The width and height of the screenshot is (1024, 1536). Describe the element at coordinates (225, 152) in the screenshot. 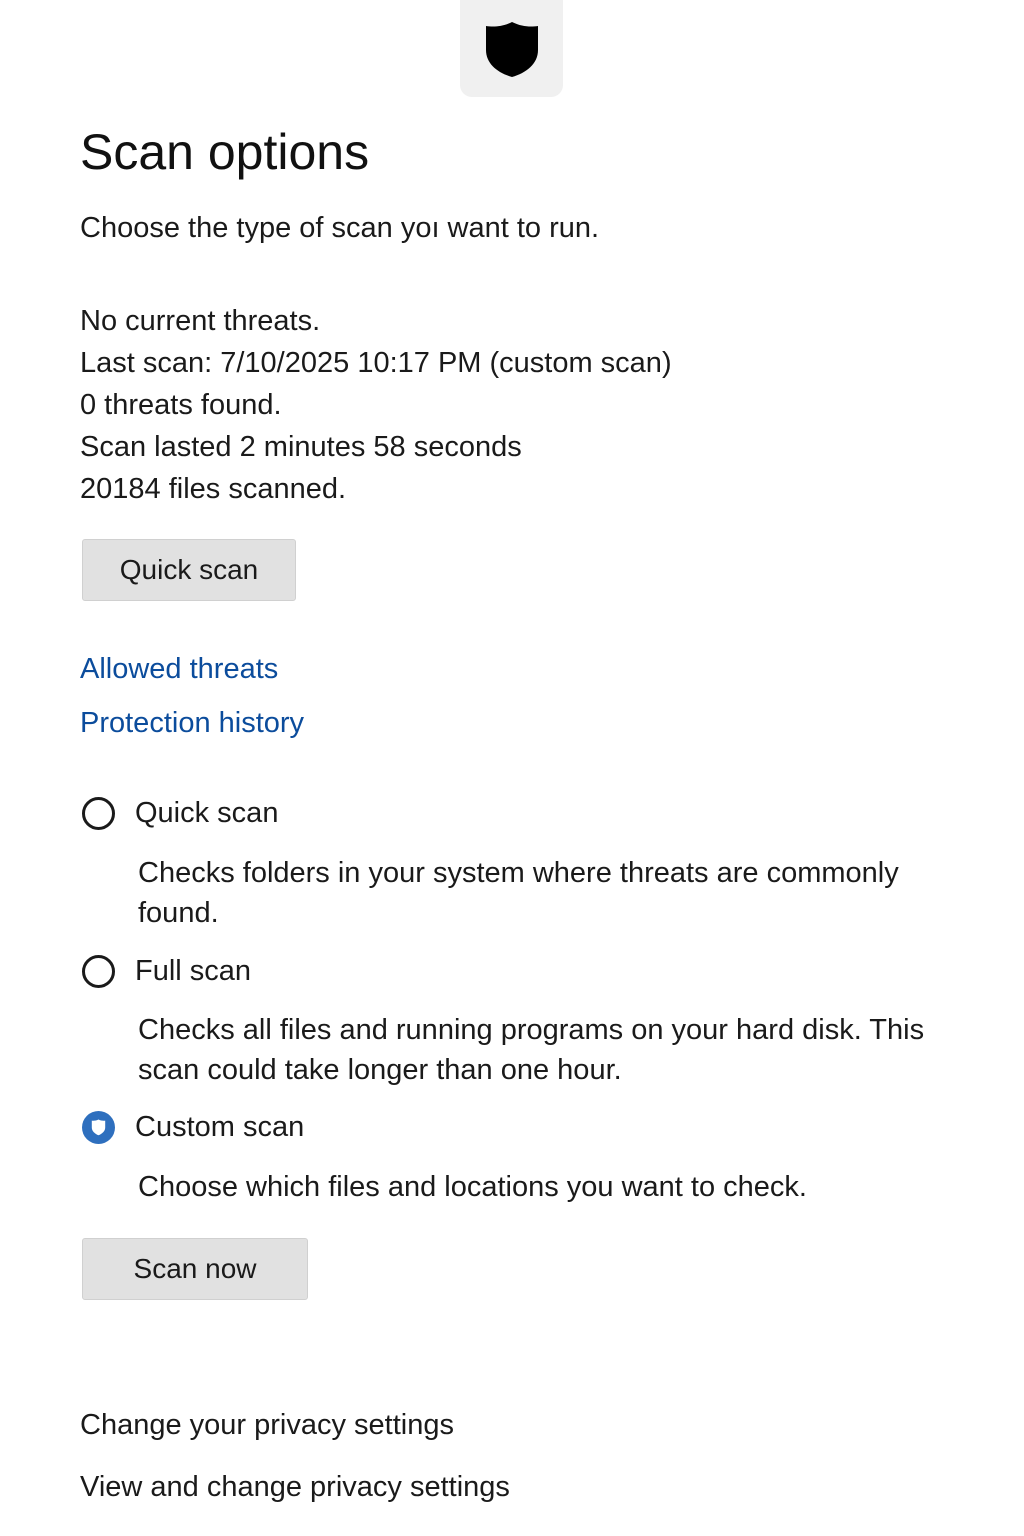

I see `page-title: Scan options` at that location.